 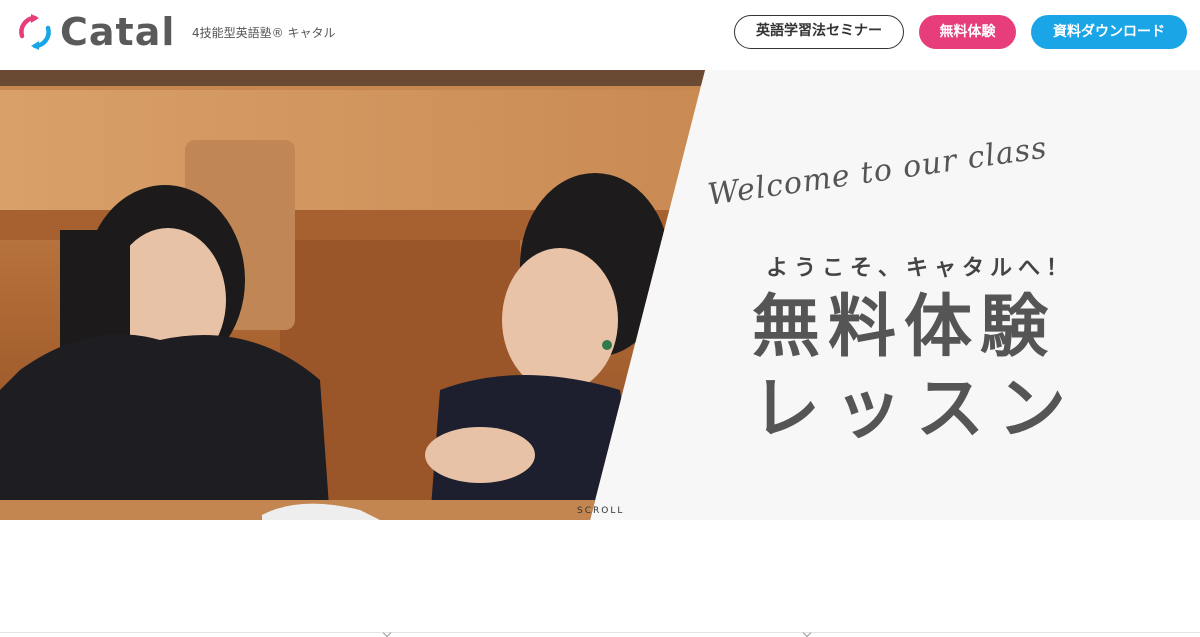 What do you see at coordinates (600, 632) in the screenshot?
I see `section-divider` at bounding box center [600, 632].